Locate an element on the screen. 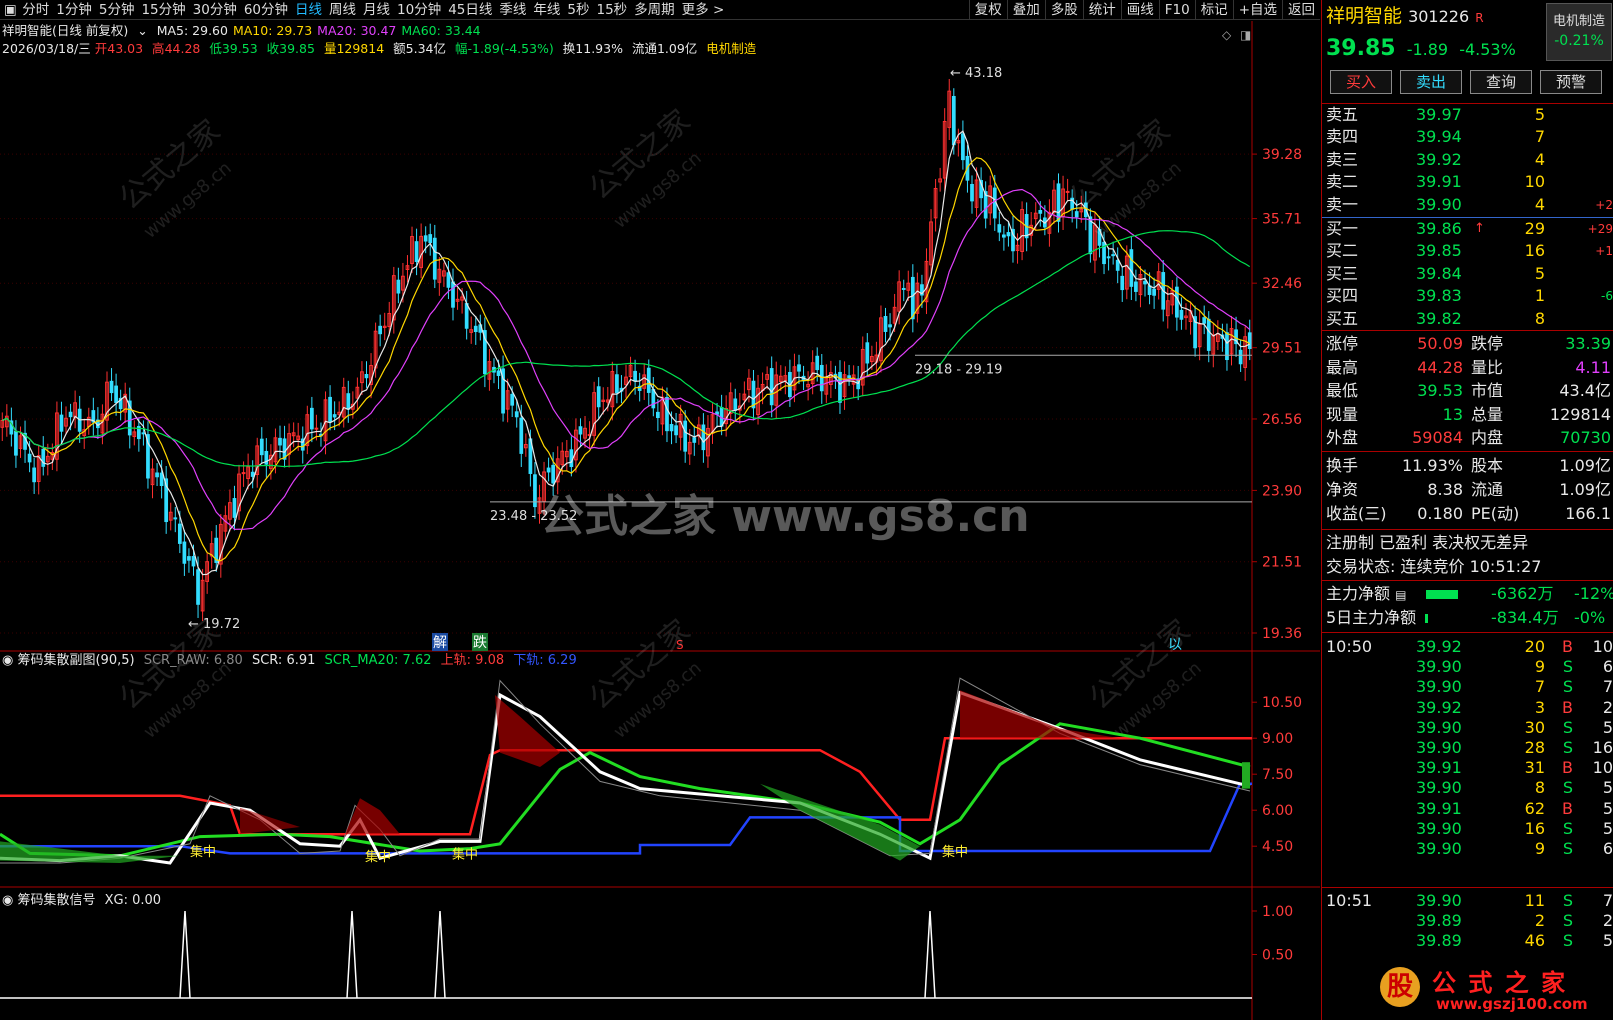 The height and width of the screenshot is (1020, 1613). price-change: -1.89 is located at coordinates (1427, 49).